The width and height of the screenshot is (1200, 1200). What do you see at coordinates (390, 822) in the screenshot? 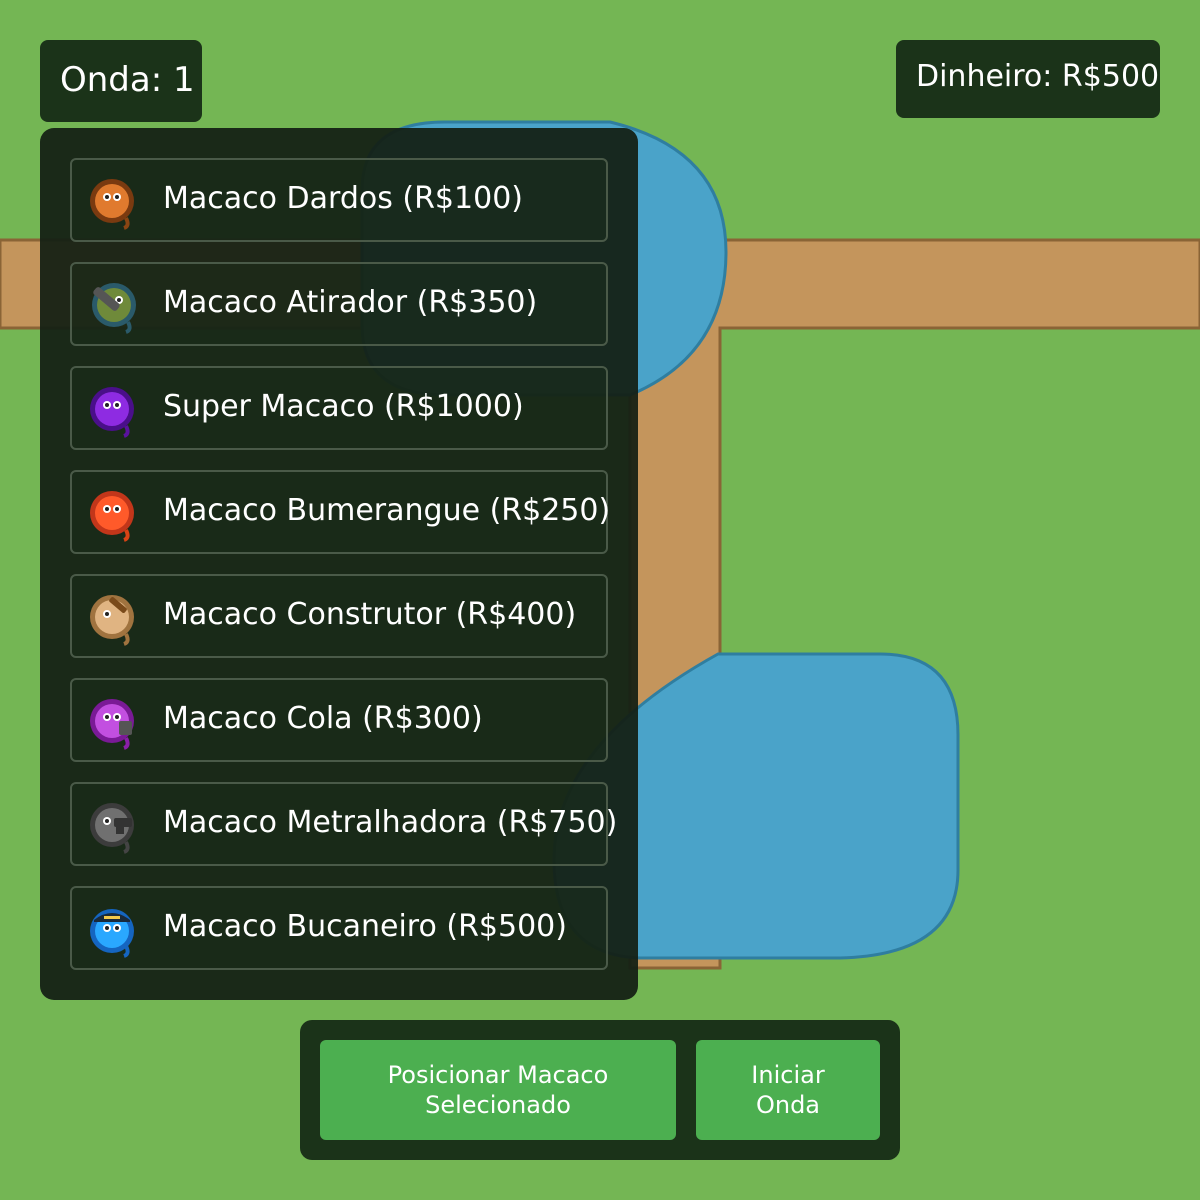
I see `shop-item-label: Macaco Metralhadora (R$750)` at bounding box center [390, 822].